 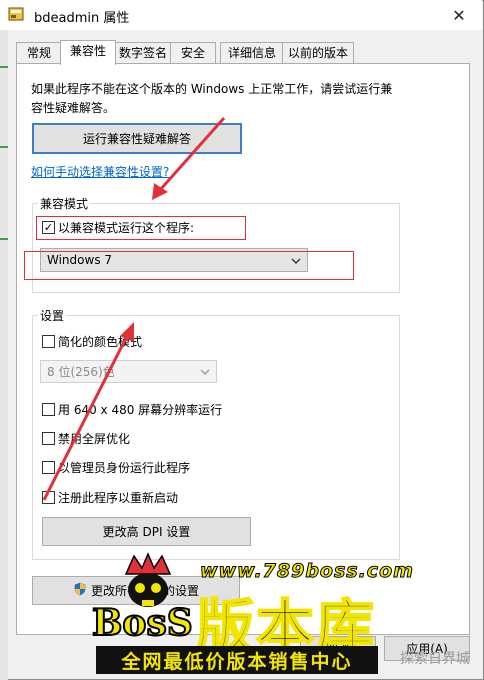 I want to click on run-as-admin-checkbox, so click(x=48, y=467).